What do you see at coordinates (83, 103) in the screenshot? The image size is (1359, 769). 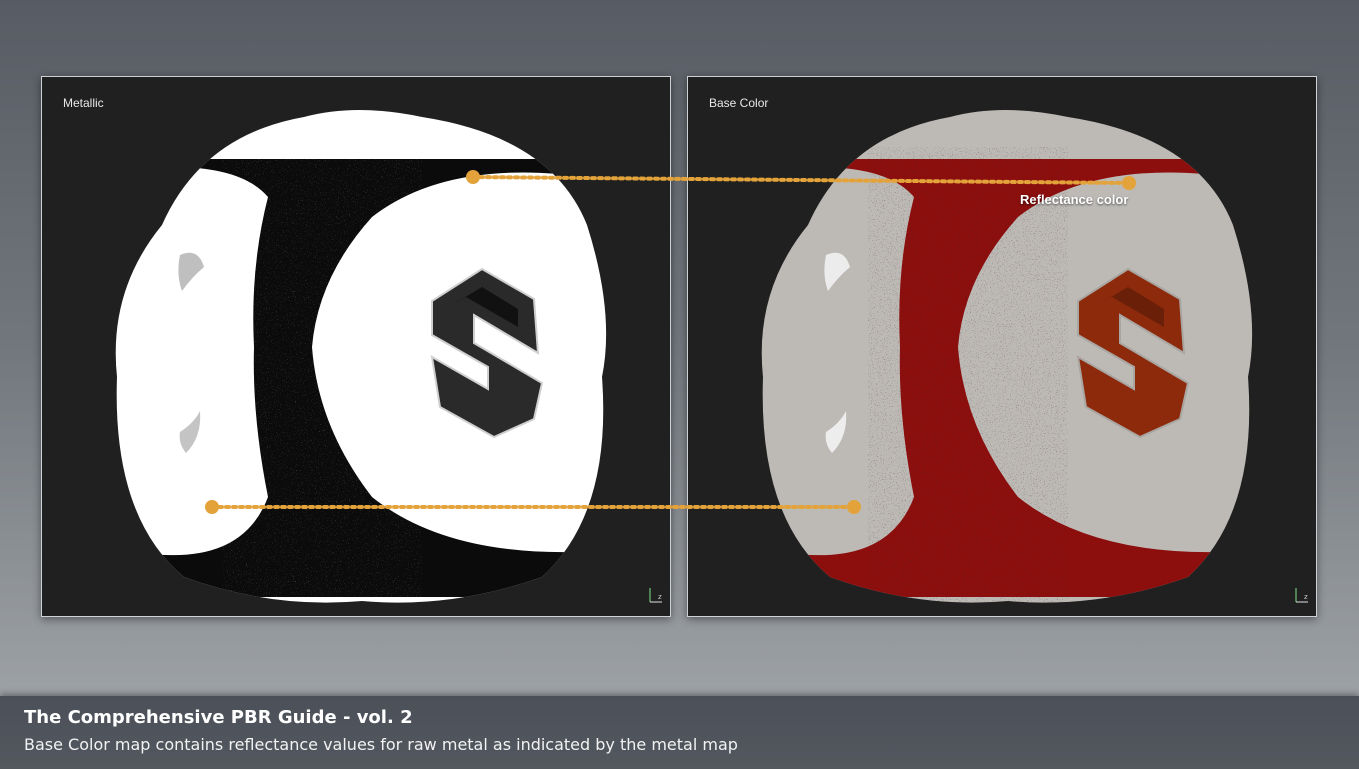 I see `metallic-viewport-label: Metallic` at bounding box center [83, 103].